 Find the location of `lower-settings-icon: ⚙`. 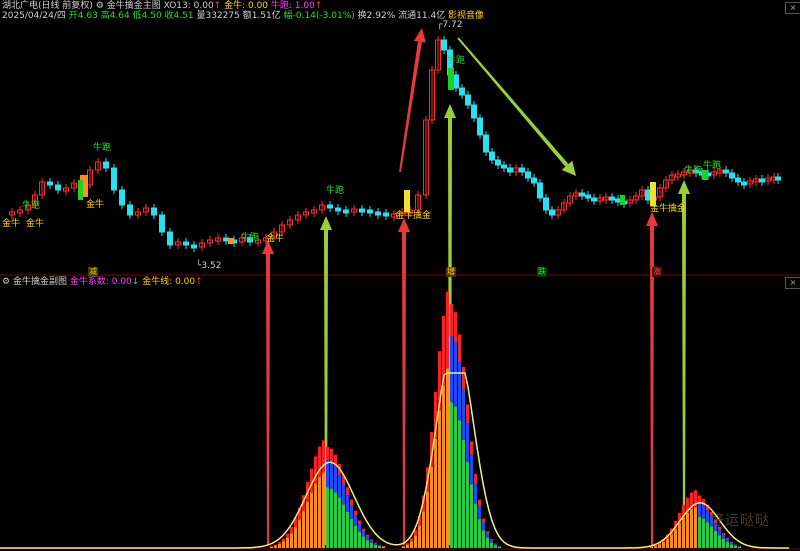

lower-settings-icon: ⚙ is located at coordinates (6, 282).